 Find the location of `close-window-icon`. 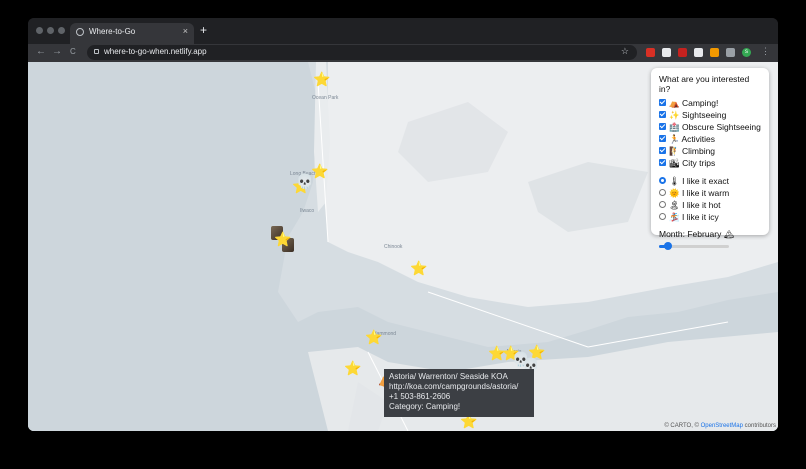

close-window-icon is located at coordinates (39, 30).